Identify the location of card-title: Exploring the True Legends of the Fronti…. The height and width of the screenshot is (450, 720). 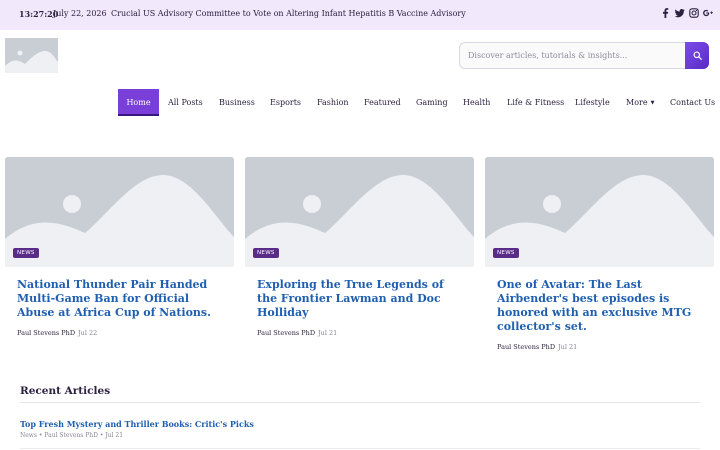
(359, 299).